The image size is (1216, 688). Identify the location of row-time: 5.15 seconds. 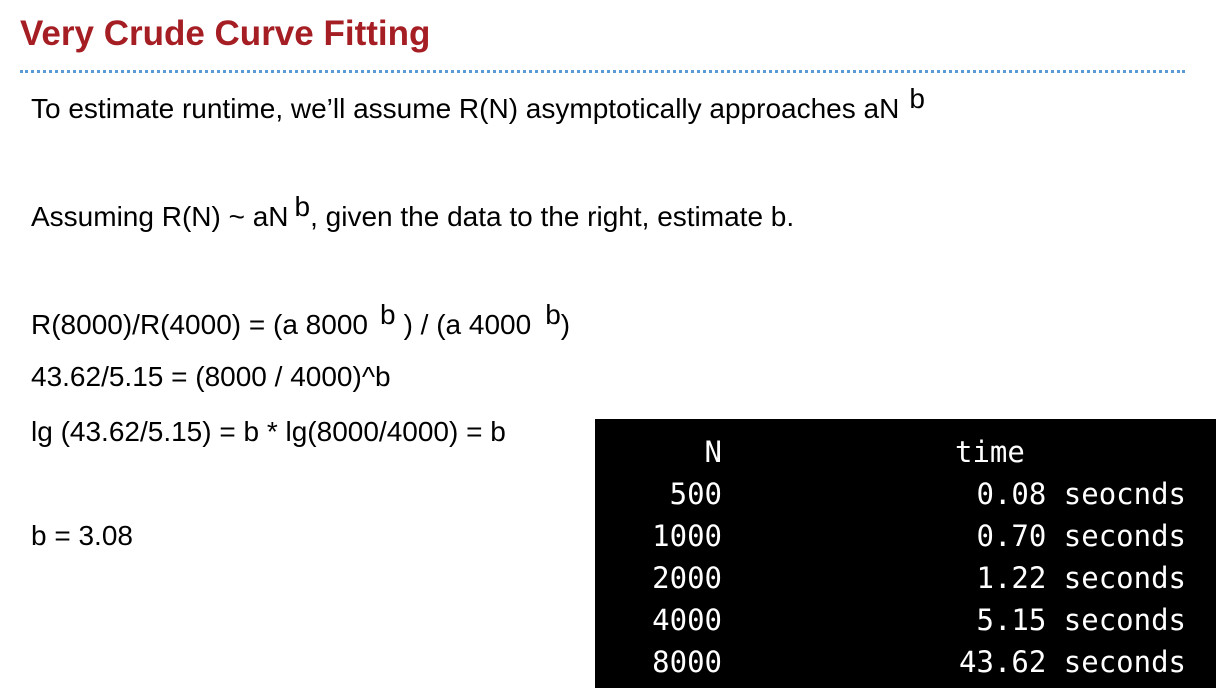
(1081, 620).